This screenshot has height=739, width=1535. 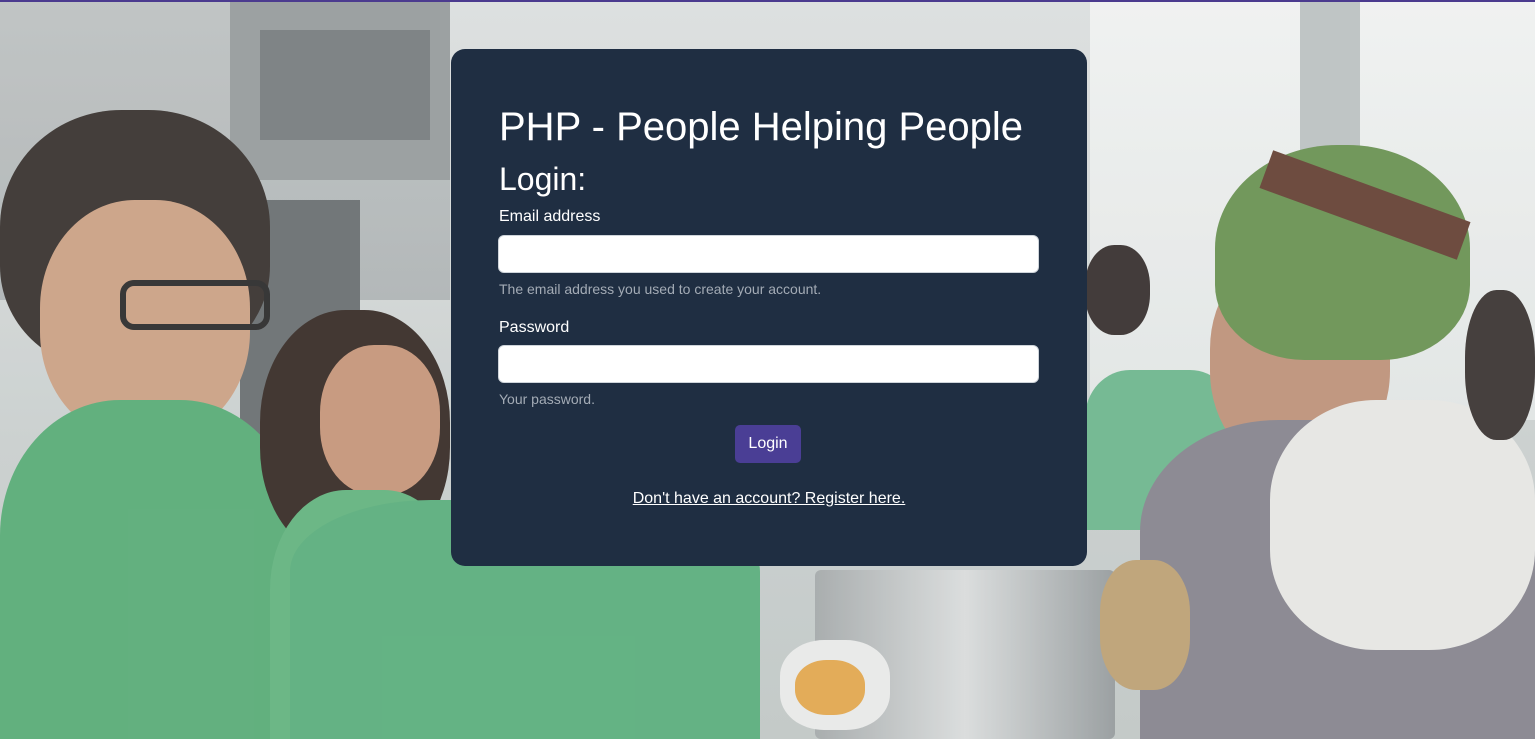 What do you see at coordinates (550, 216) in the screenshot?
I see `email-label: Email address` at bounding box center [550, 216].